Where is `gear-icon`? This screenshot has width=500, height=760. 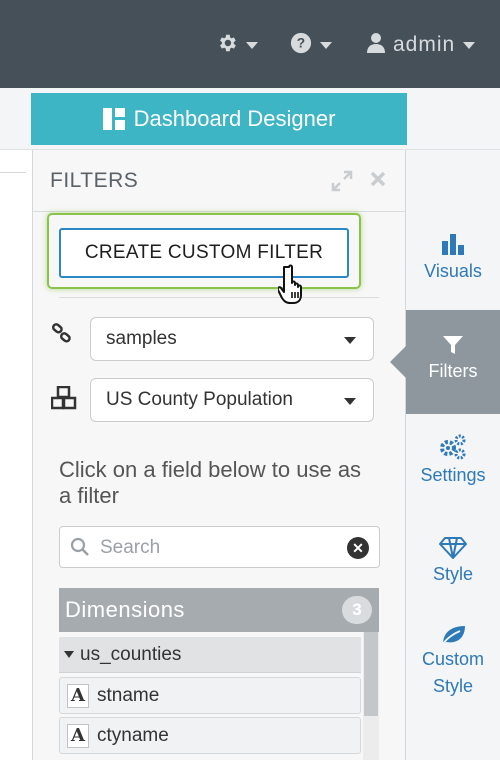
gear-icon is located at coordinates (227, 45).